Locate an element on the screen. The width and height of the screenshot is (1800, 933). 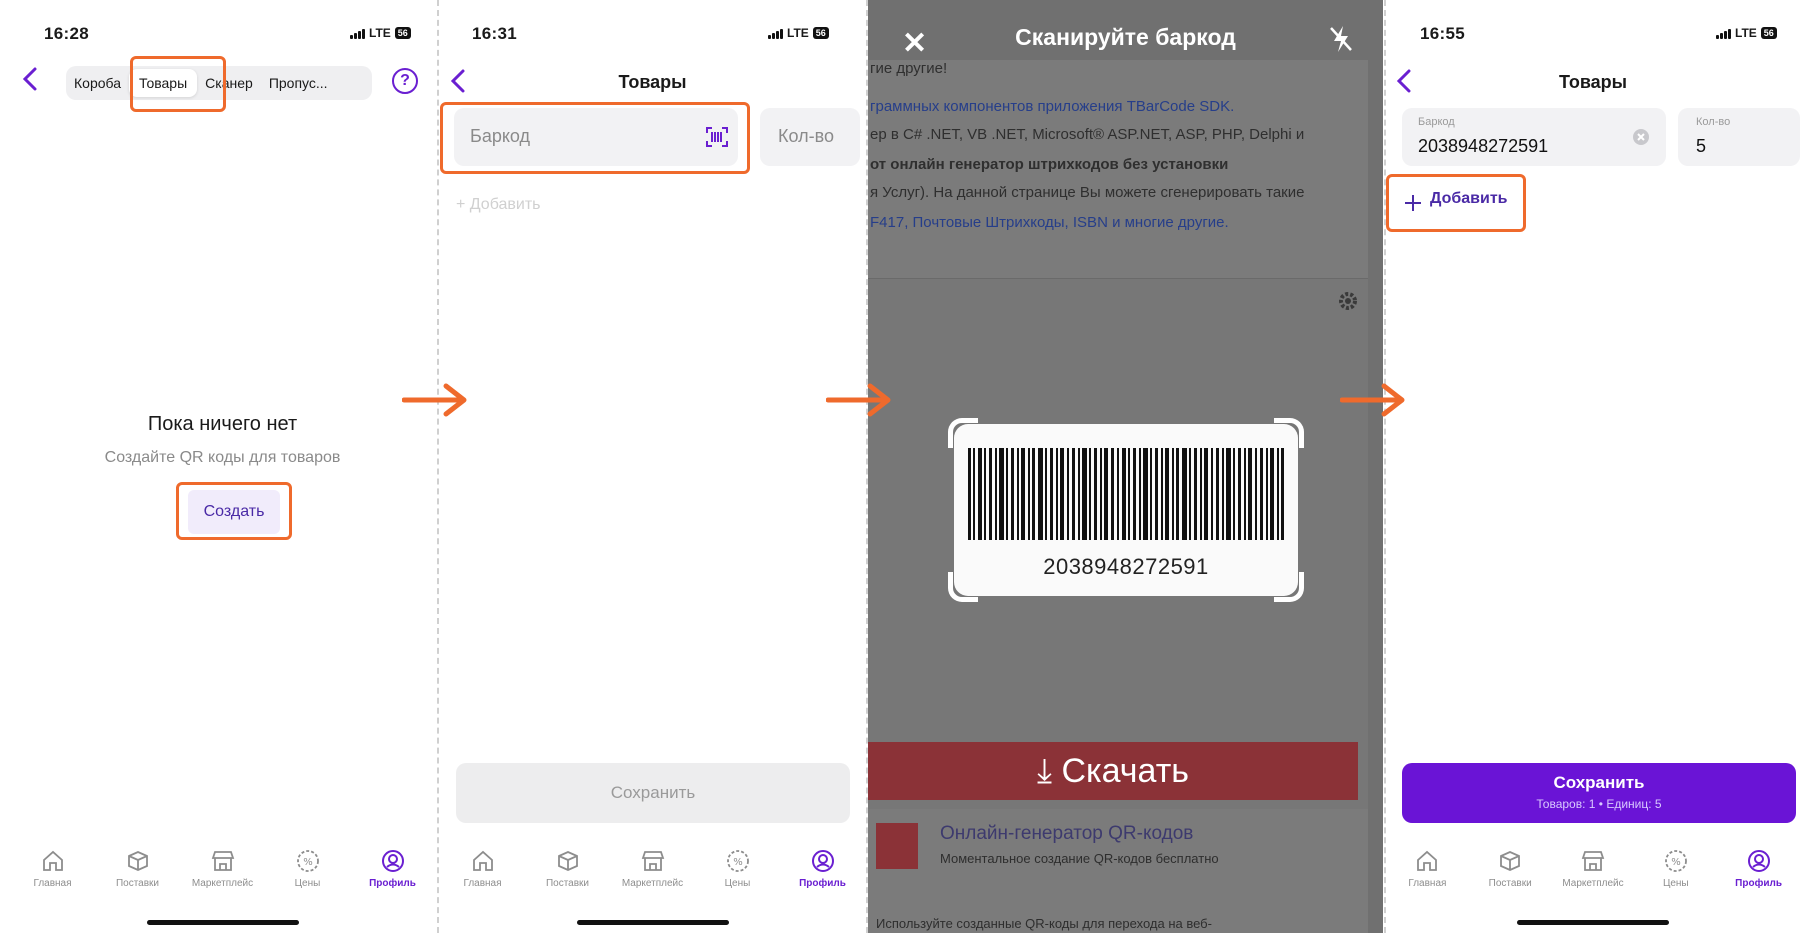
add-button-disabled: + Добавить is located at coordinates (498, 205).